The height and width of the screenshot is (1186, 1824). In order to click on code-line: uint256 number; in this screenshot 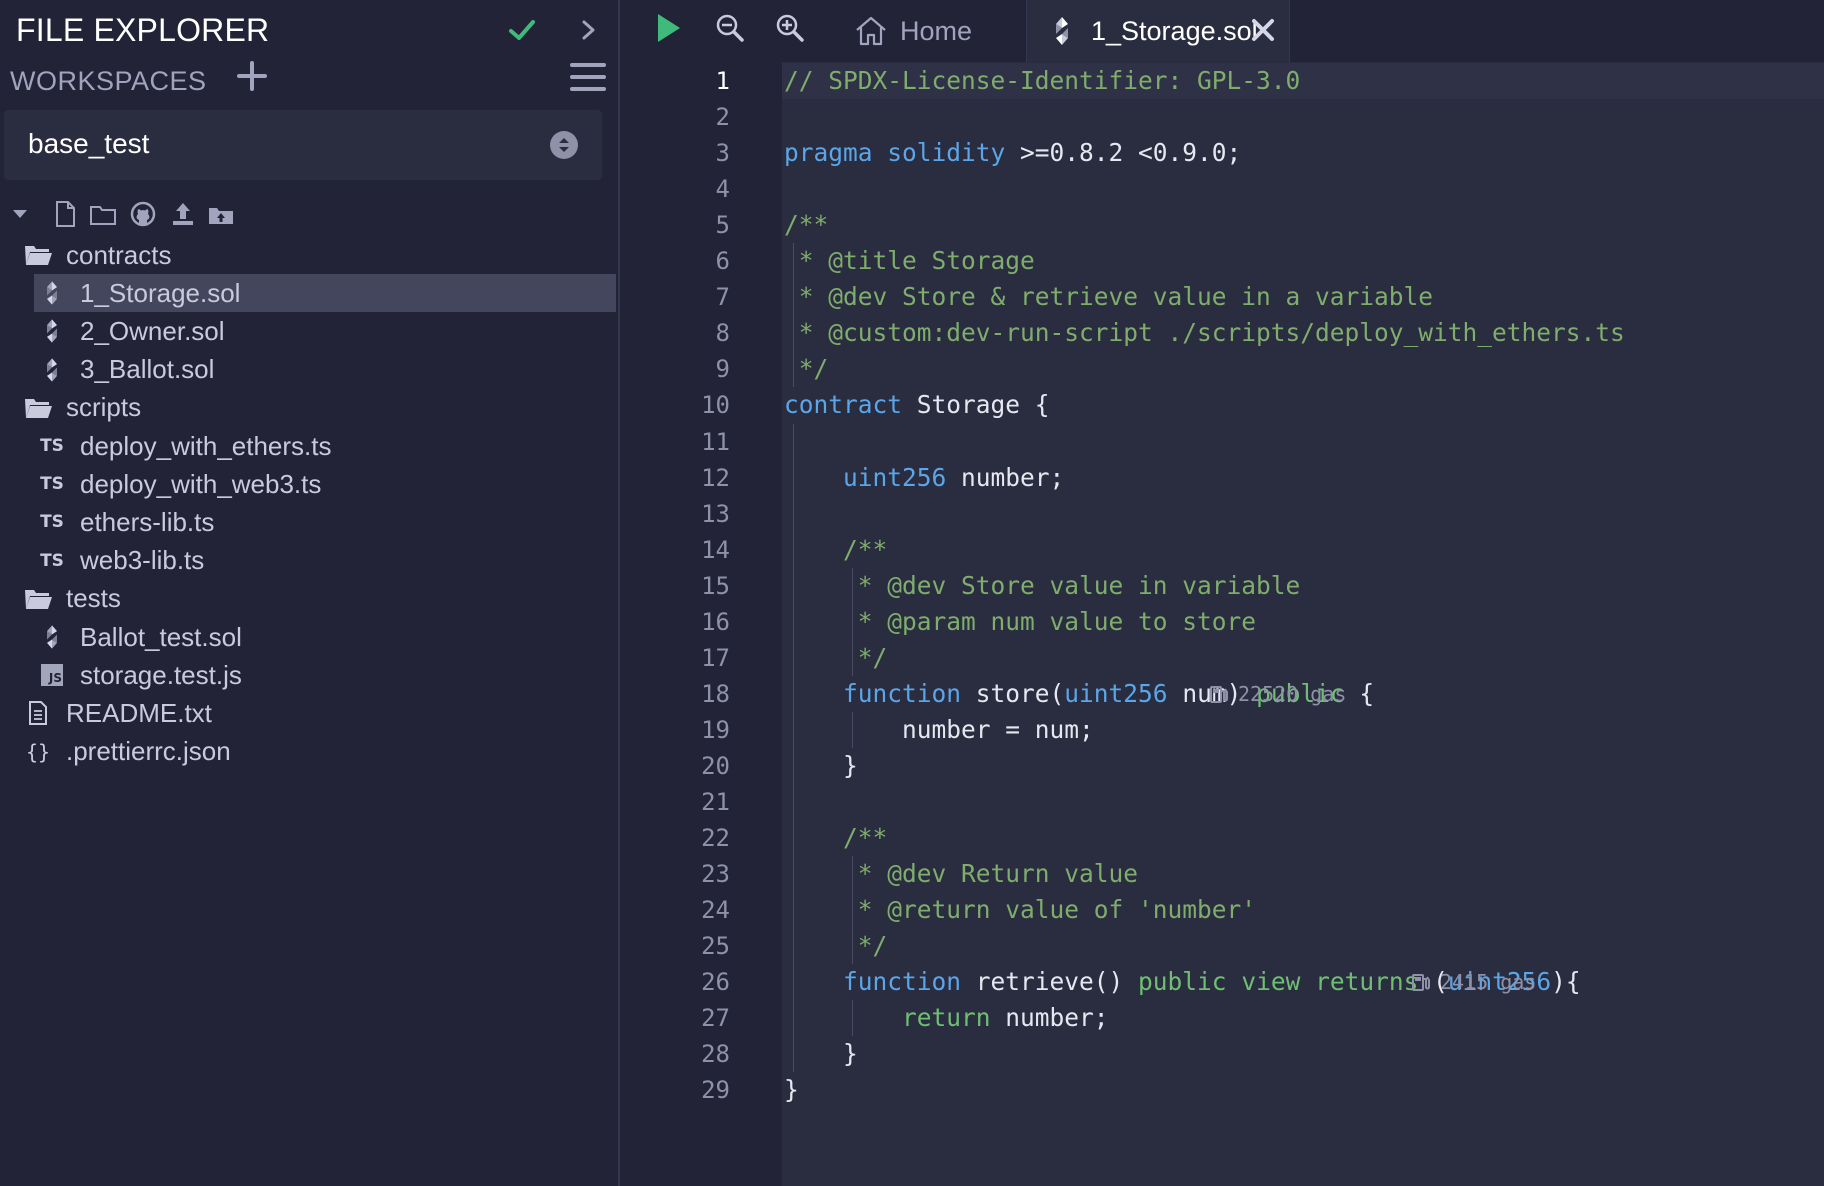, I will do `click(924, 478)`.